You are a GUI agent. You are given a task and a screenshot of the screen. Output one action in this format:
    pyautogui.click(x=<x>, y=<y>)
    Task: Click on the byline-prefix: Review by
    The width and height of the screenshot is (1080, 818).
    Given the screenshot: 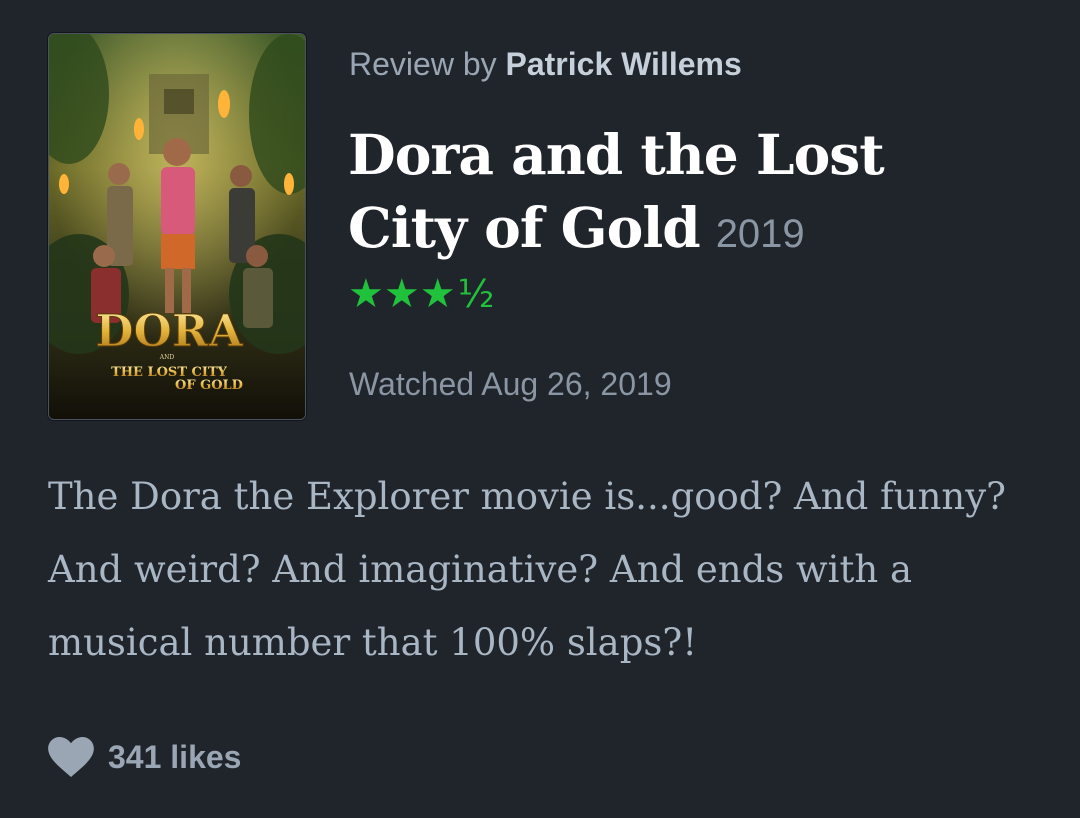 What is the action you would take?
    pyautogui.click(x=423, y=64)
    